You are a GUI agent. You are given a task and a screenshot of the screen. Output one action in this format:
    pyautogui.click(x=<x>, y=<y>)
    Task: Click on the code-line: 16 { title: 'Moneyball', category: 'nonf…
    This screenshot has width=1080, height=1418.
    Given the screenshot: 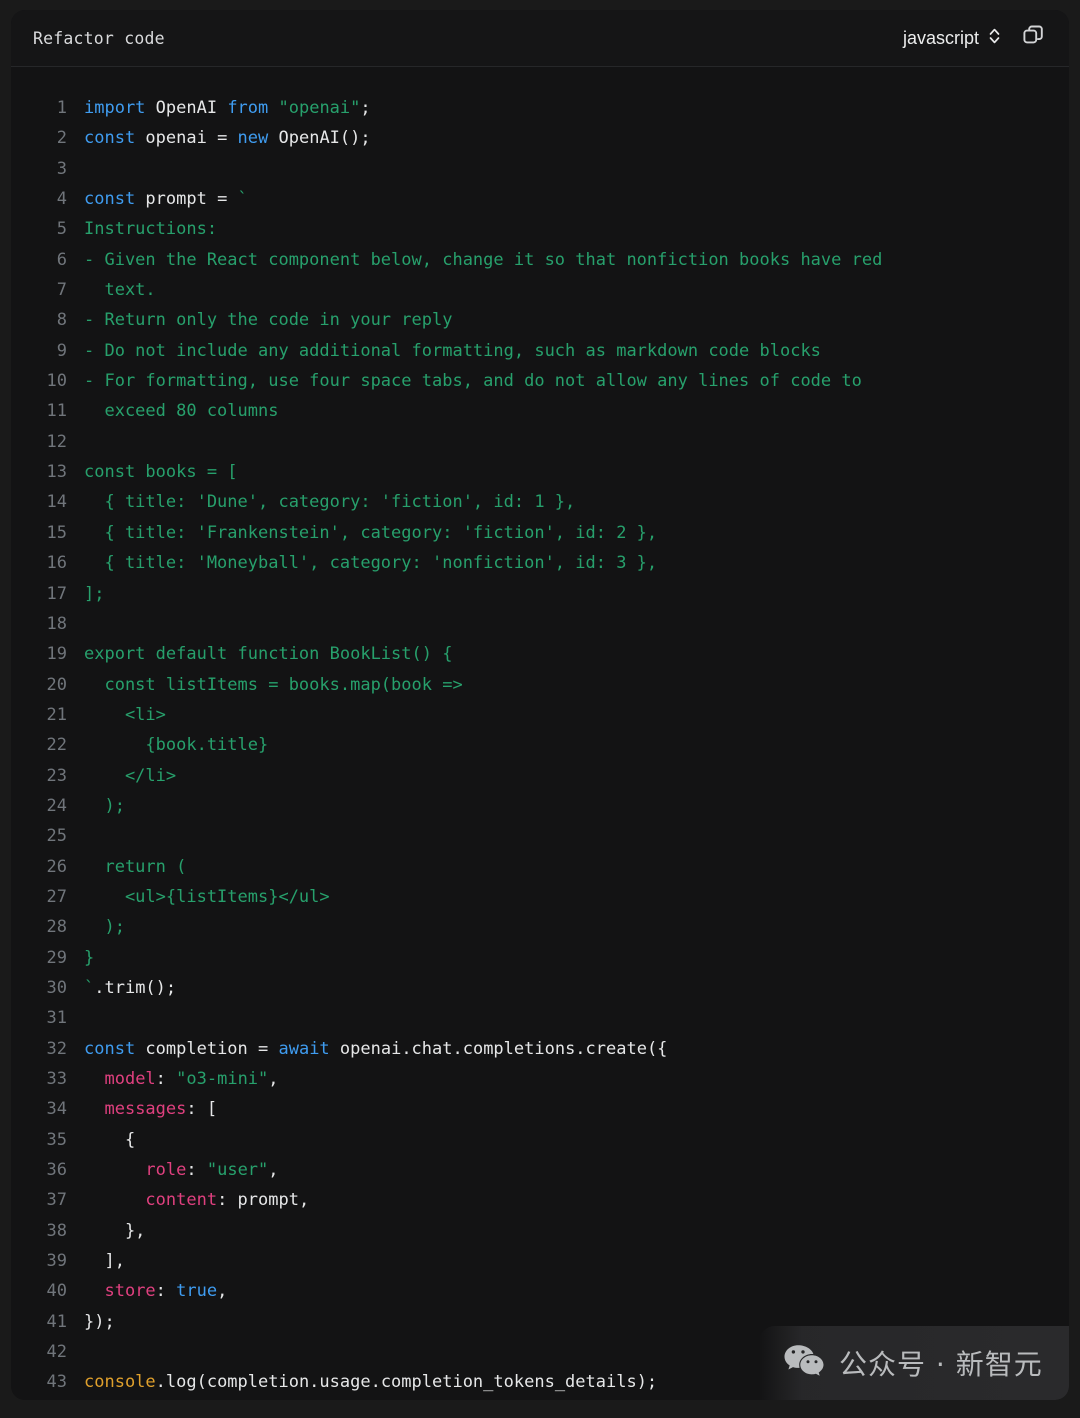 What is the action you would take?
    pyautogui.click(x=540, y=563)
    